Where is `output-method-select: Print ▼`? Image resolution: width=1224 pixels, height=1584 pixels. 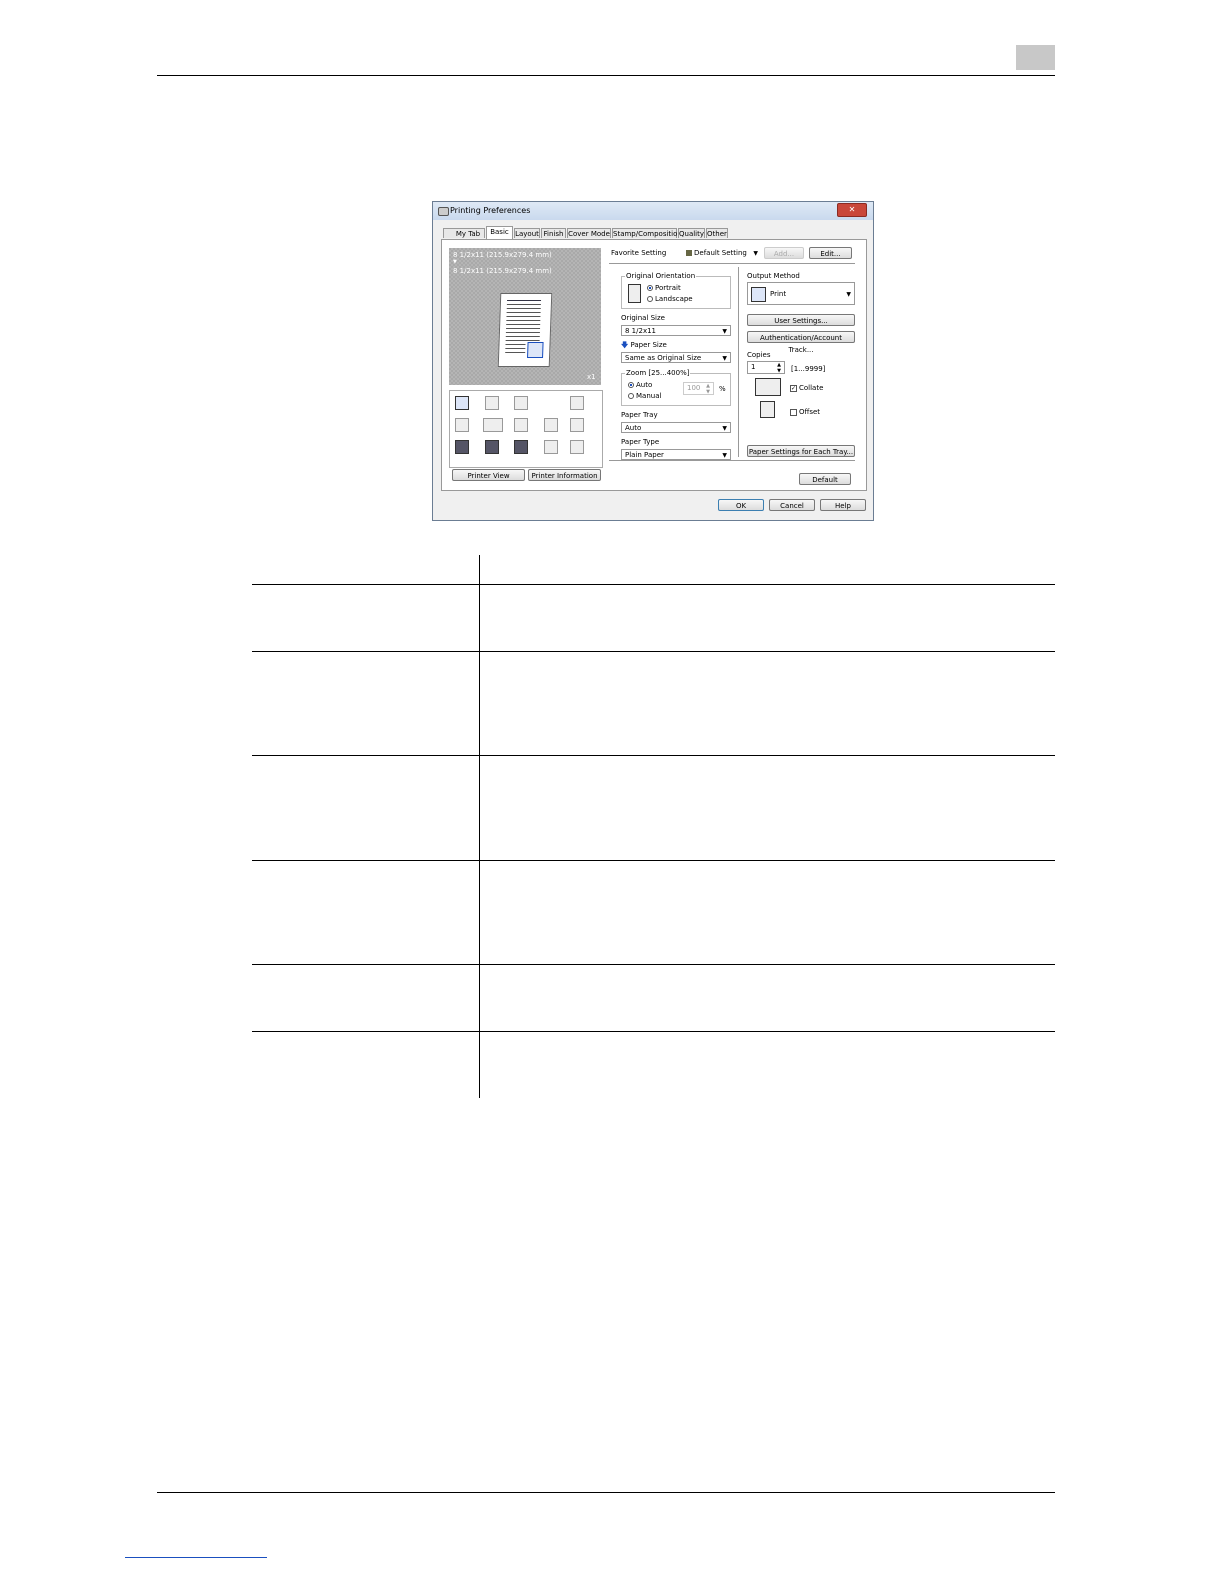 output-method-select: Print ▼ is located at coordinates (801, 293).